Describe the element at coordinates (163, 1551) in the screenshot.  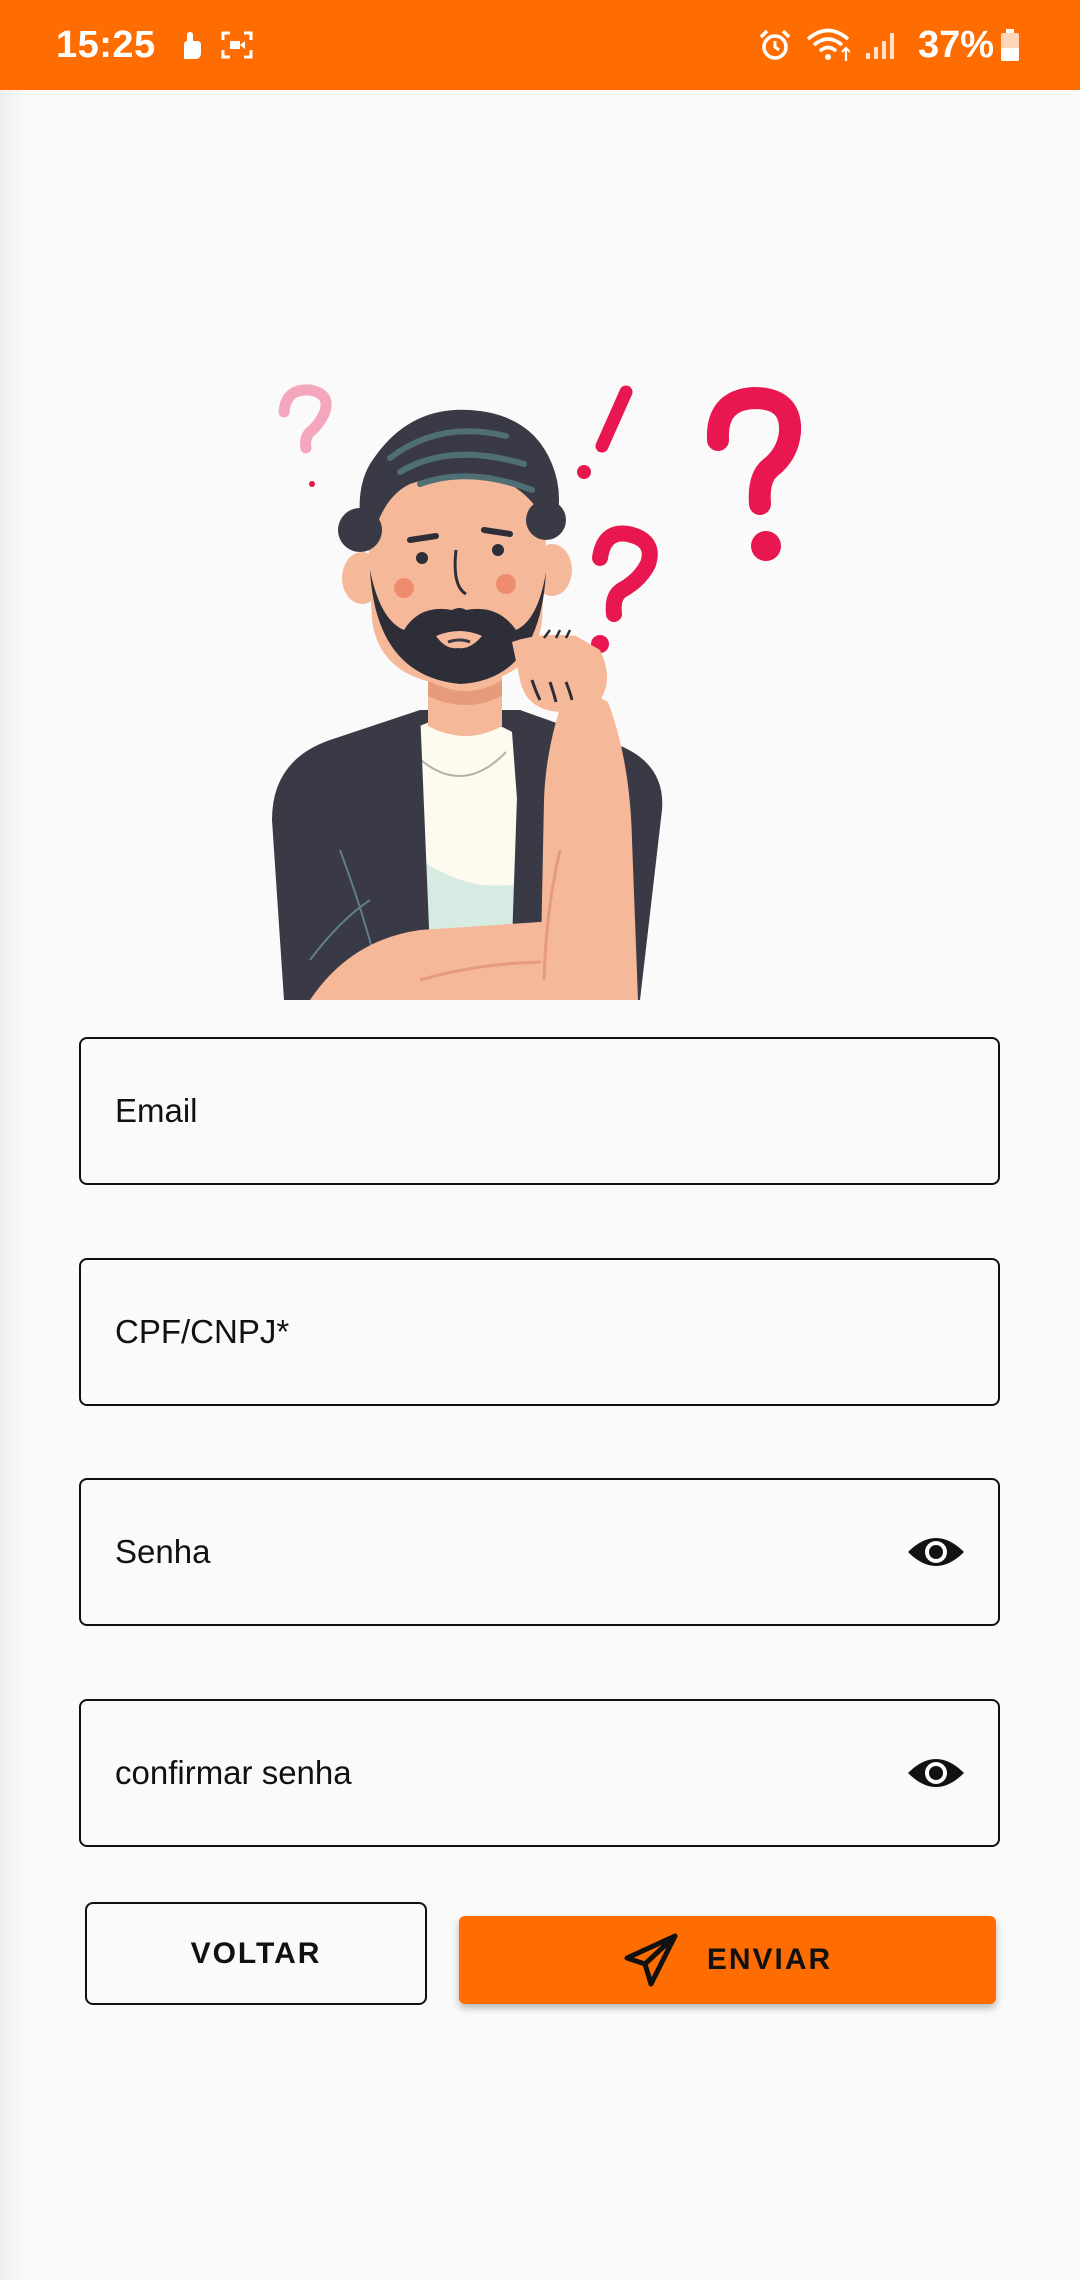
I see `password-label: Senha` at that location.